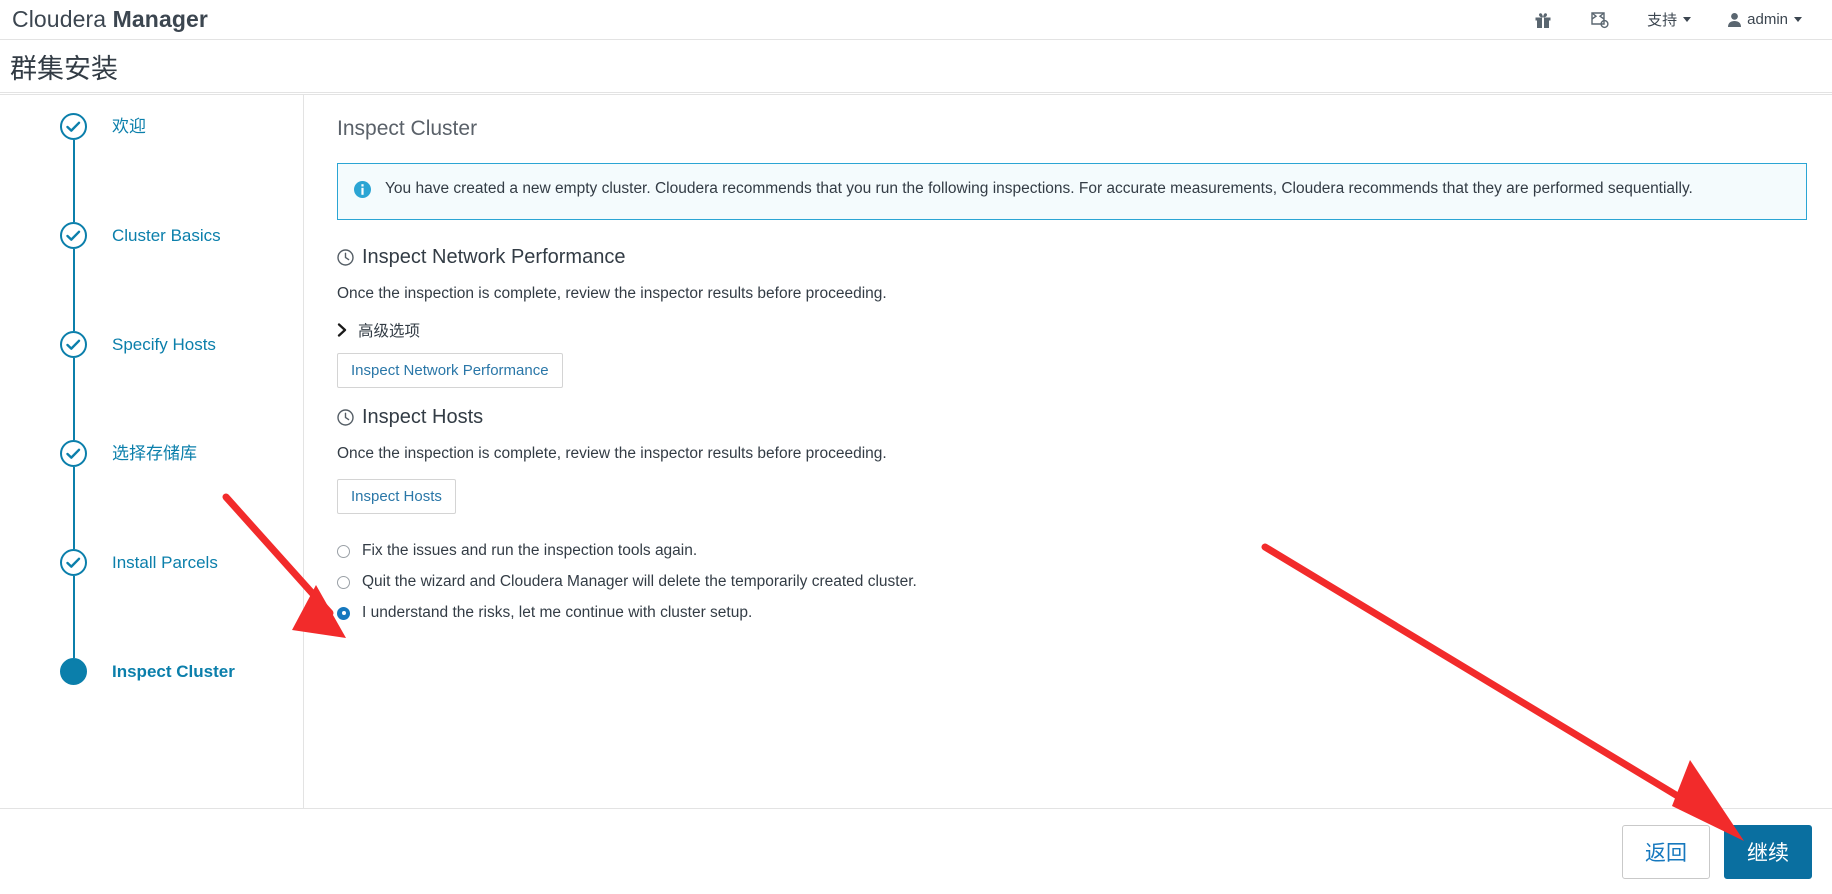 The width and height of the screenshot is (1832, 894). What do you see at coordinates (1734, 20) in the screenshot?
I see `person-icon` at bounding box center [1734, 20].